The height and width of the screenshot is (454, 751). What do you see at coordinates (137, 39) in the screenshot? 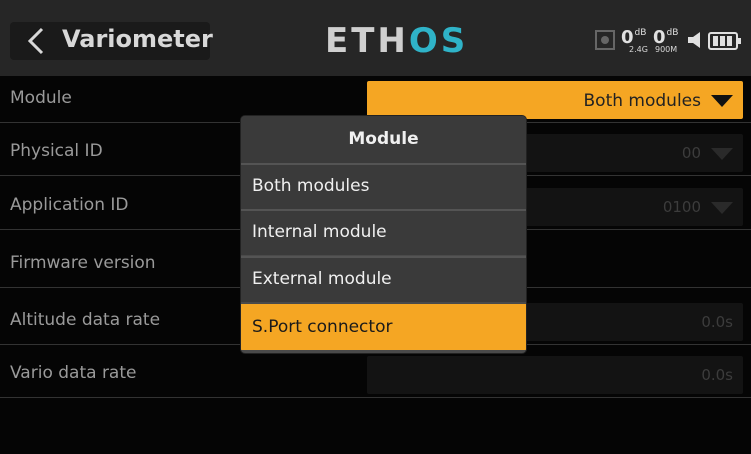
I see `page-title: Variometer` at bounding box center [137, 39].